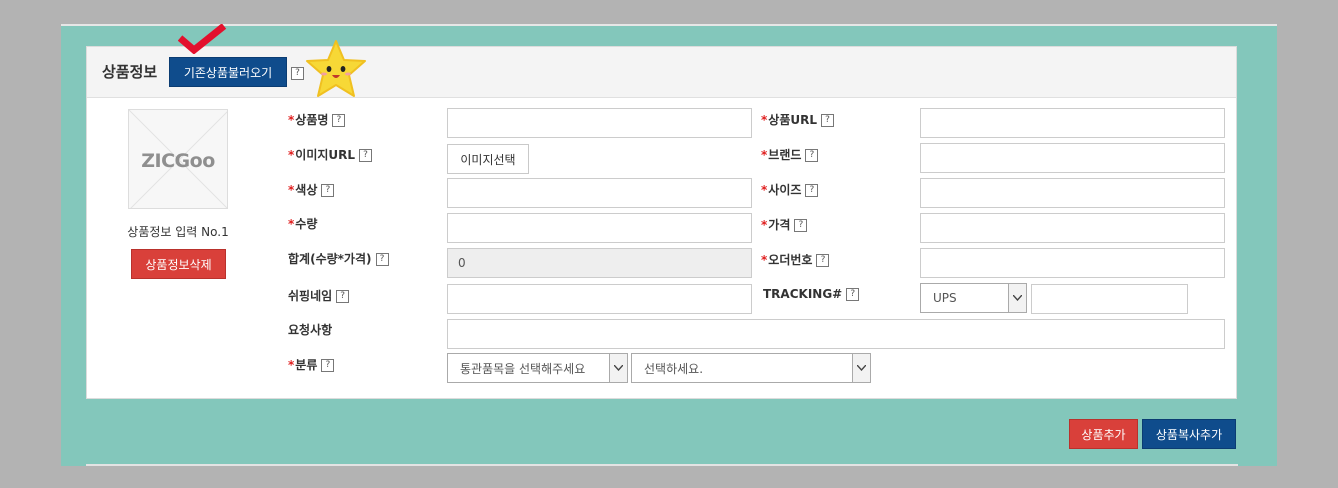  What do you see at coordinates (1072, 158) in the screenshot?
I see `brand-input` at bounding box center [1072, 158].